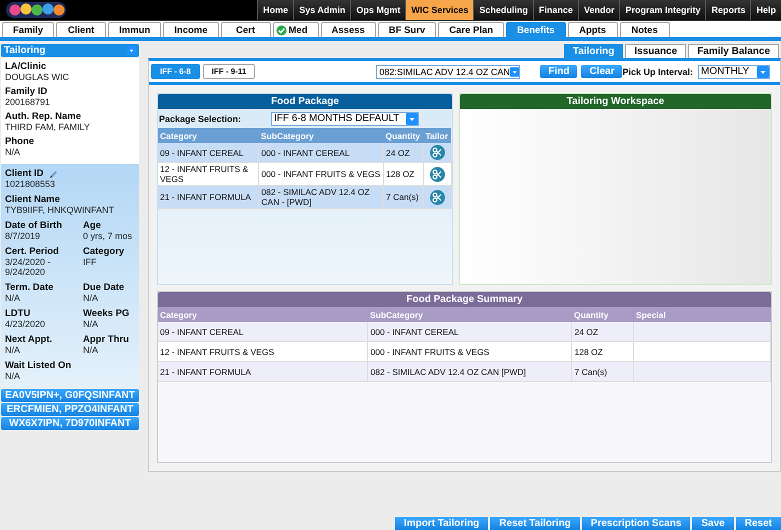  Describe the element at coordinates (471, 29) in the screenshot. I see `tab: Care Plan` at that location.